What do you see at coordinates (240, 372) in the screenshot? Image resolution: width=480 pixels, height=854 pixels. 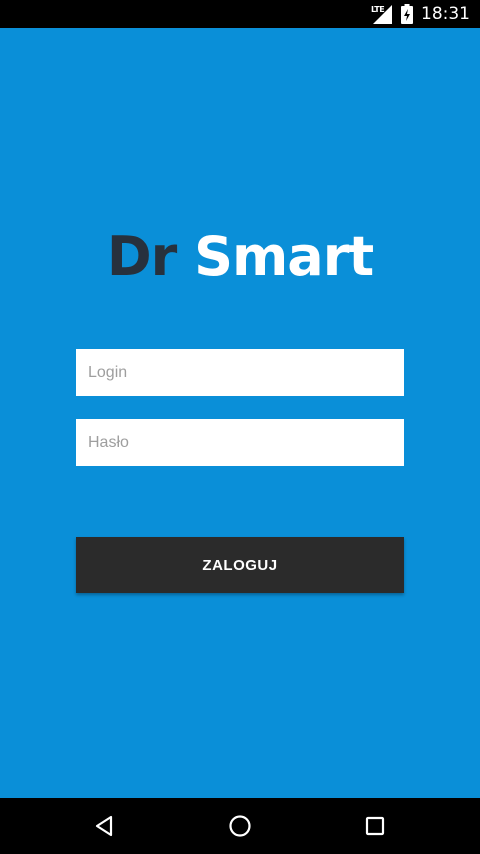 I see `login-input` at bounding box center [240, 372].